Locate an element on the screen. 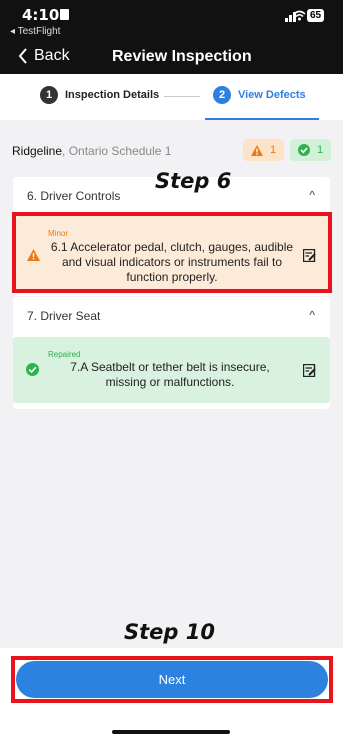 This screenshot has height=742, width=343. vehicle-name: Ridgeline is located at coordinates (37, 151).